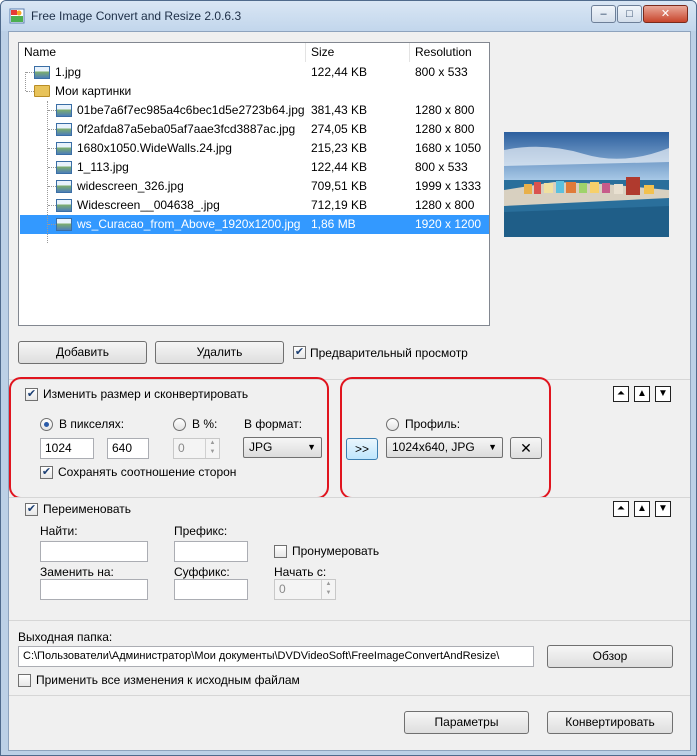 This screenshot has width=697, height=756. I want to click on delete-profile-button: ✕, so click(526, 448).